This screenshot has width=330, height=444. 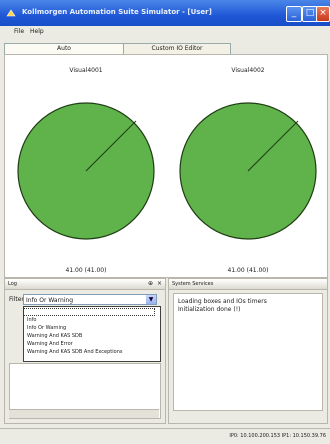 I want to click on console-line: Loading boxes and IOs timers, so click(x=222, y=301).